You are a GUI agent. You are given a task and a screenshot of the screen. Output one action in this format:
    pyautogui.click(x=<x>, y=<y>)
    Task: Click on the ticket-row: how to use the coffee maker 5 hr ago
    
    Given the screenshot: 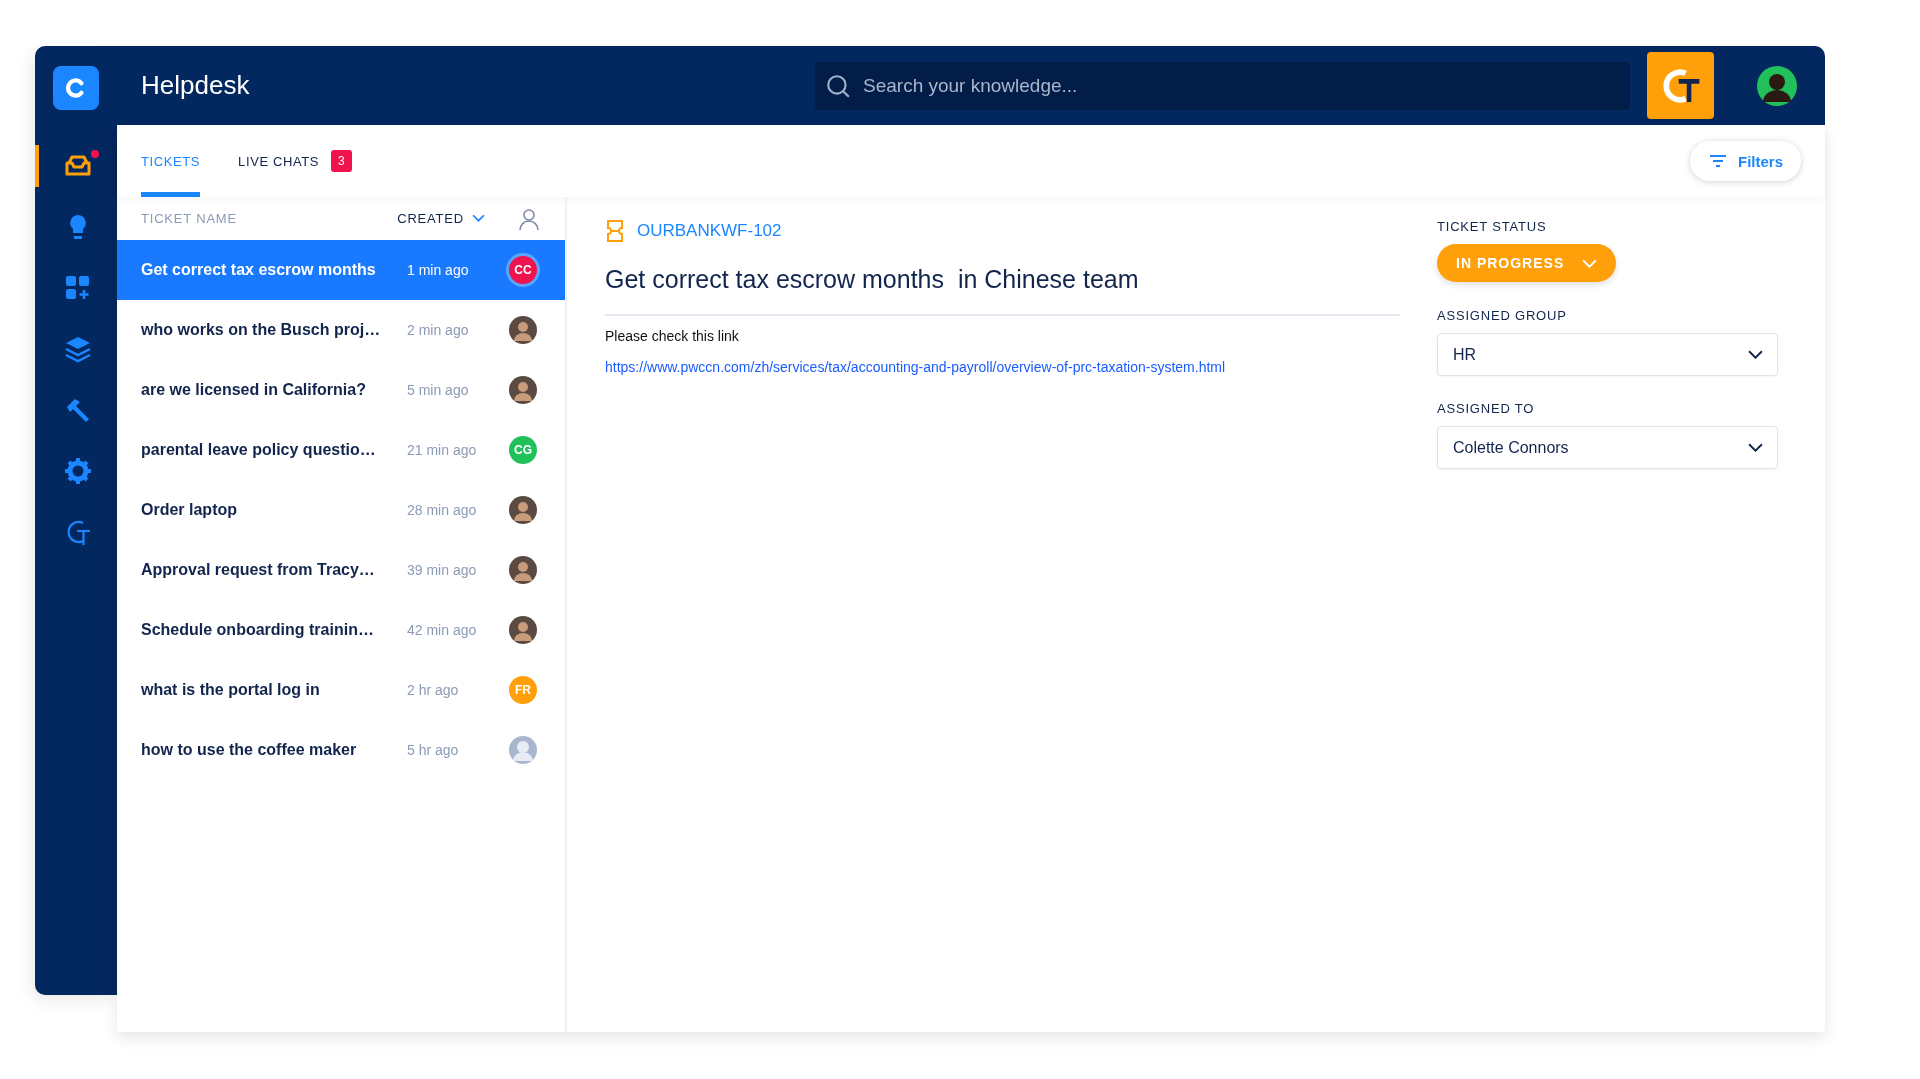 What is the action you would take?
    pyautogui.click(x=341, y=750)
    